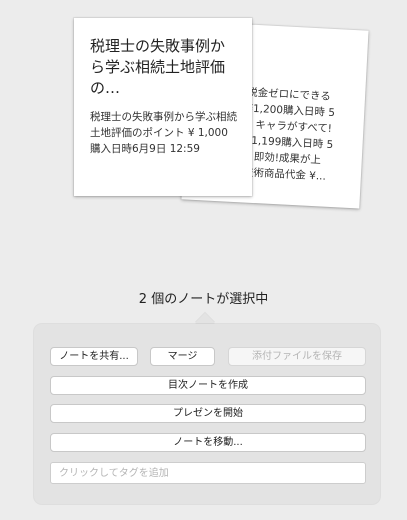 This screenshot has width=407, height=520. I want to click on add-tag-input, so click(208, 473).